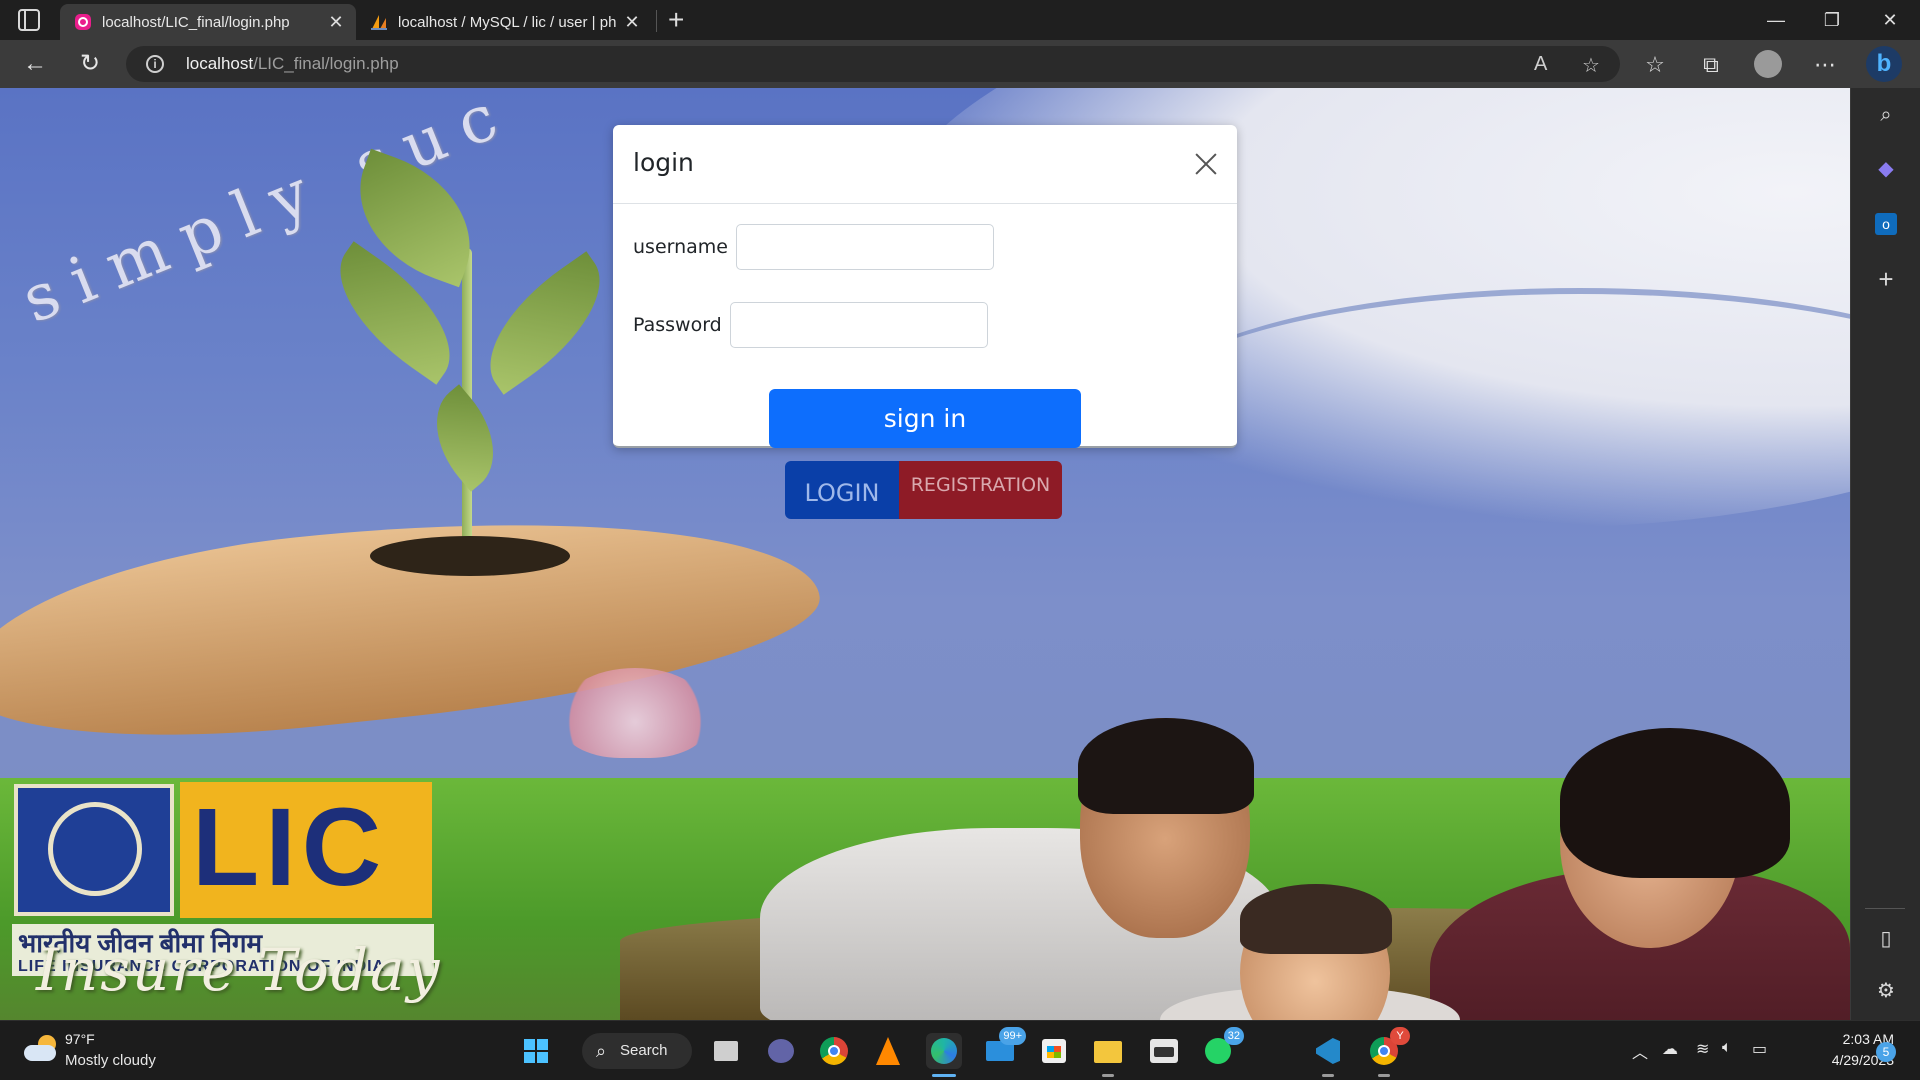  I want to click on site-info-icon: i, so click(155, 64).